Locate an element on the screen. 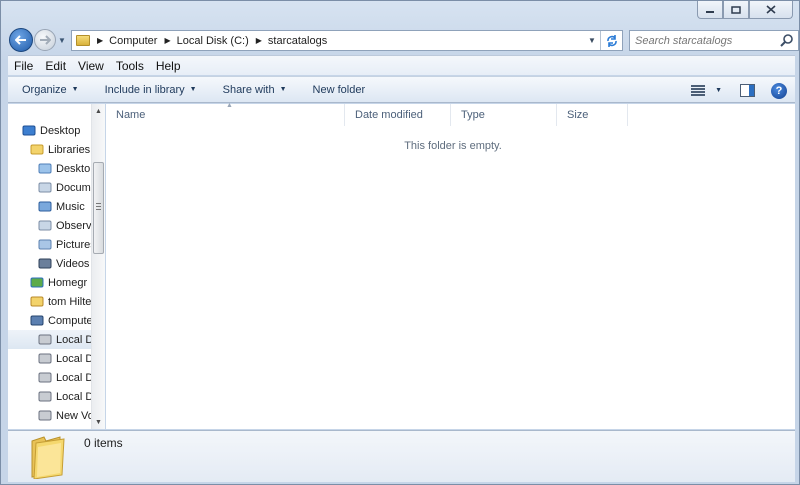 Image resolution: width=800 pixels, height=485 pixels. share-with-button: Share with ▼ is located at coordinates (254, 90).